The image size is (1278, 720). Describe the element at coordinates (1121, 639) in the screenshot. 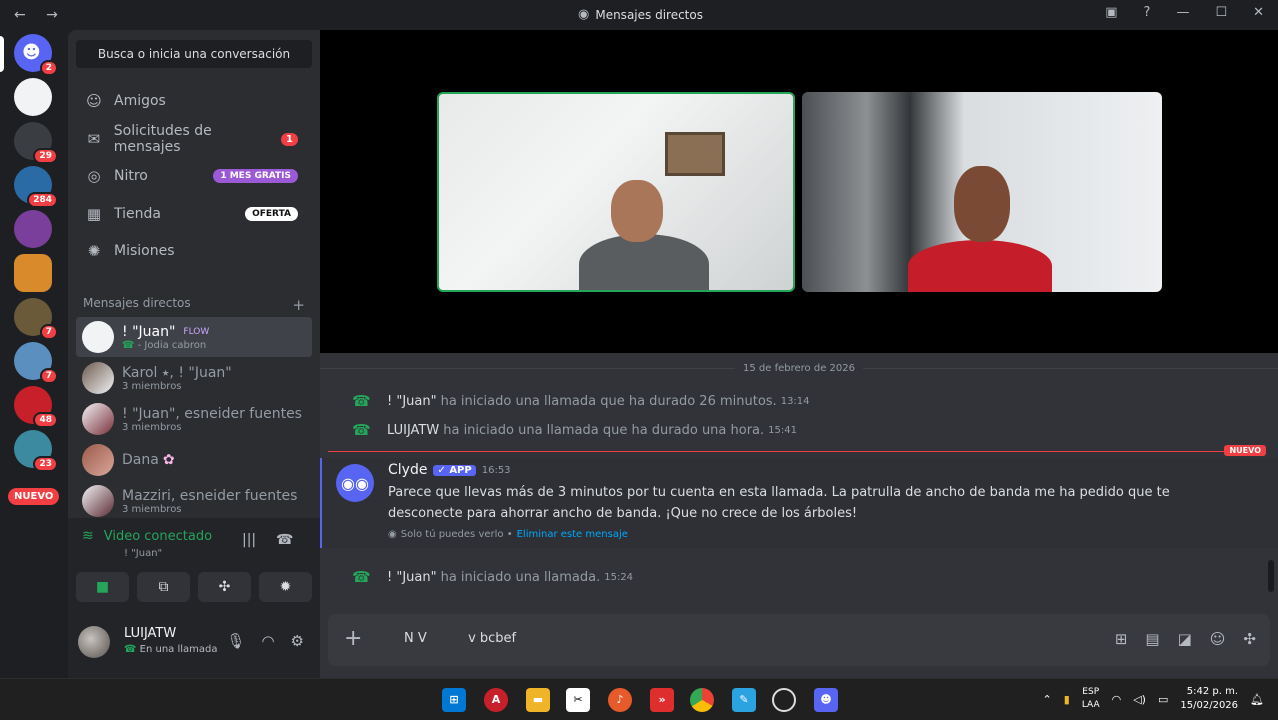

I see `gift-icon: ⊞` at that location.